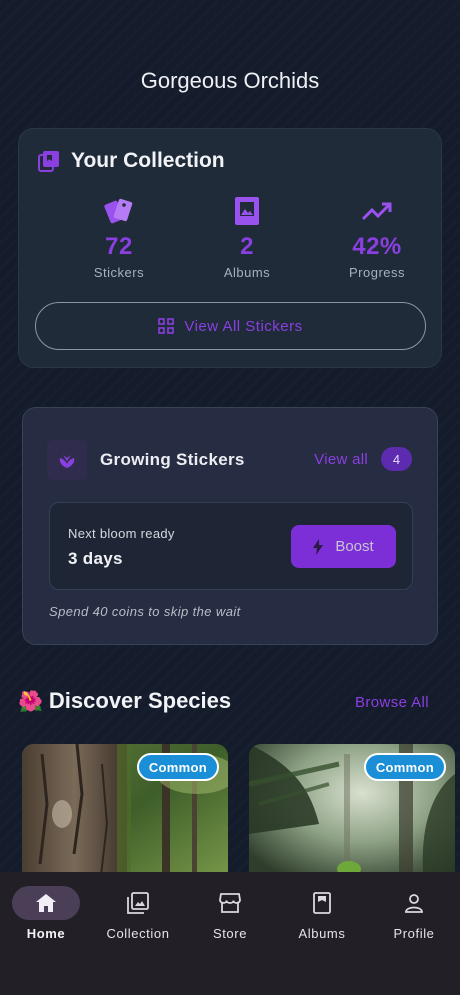 This screenshot has height=995, width=460. I want to click on stat-progress: 42% Progress, so click(377, 237).